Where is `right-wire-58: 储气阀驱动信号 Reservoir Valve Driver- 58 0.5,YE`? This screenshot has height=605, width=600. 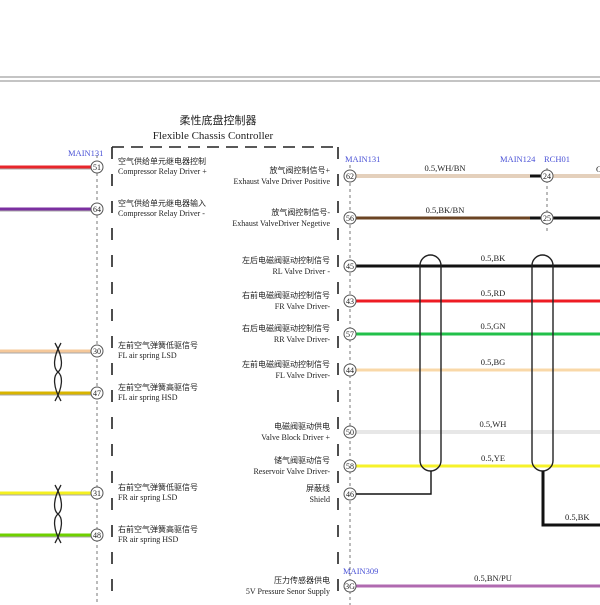 right-wire-58: 储气阀驱动信号 Reservoir Valve Driver- 58 0.5,YE is located at coordinates (426, 464).